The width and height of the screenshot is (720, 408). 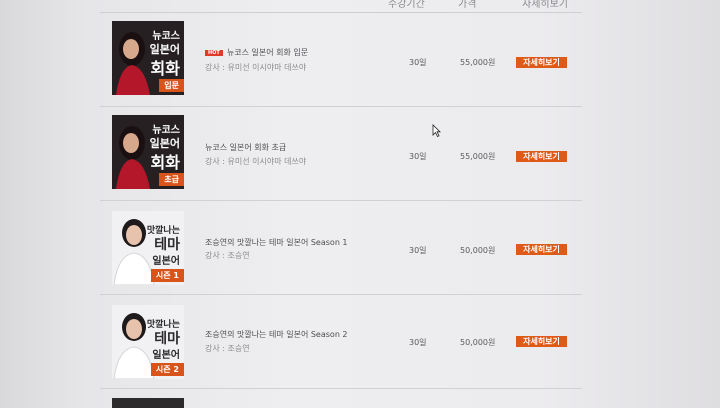 I want to click on header-period: 수강기간, so click(x=406, y=5).